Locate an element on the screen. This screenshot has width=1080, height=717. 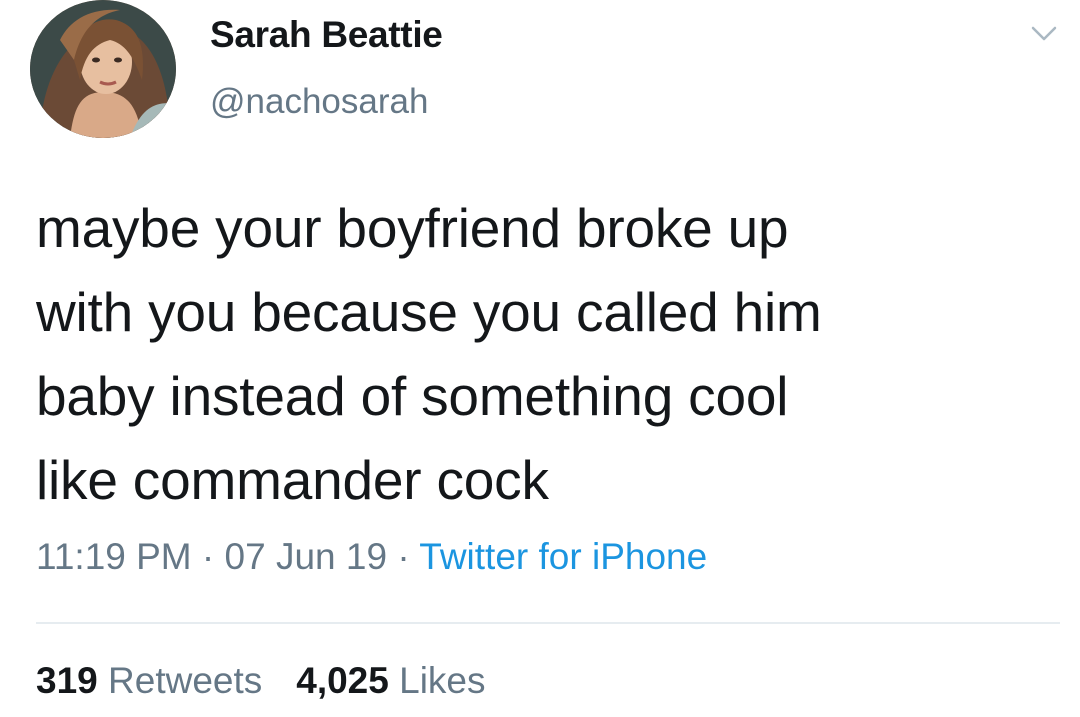
avatar is located at coordinates (103, 69).